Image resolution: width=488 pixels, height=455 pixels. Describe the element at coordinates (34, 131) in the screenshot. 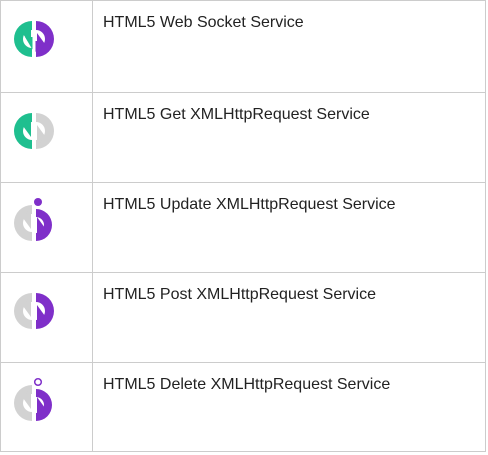

I see `get-service-icon` at that location.